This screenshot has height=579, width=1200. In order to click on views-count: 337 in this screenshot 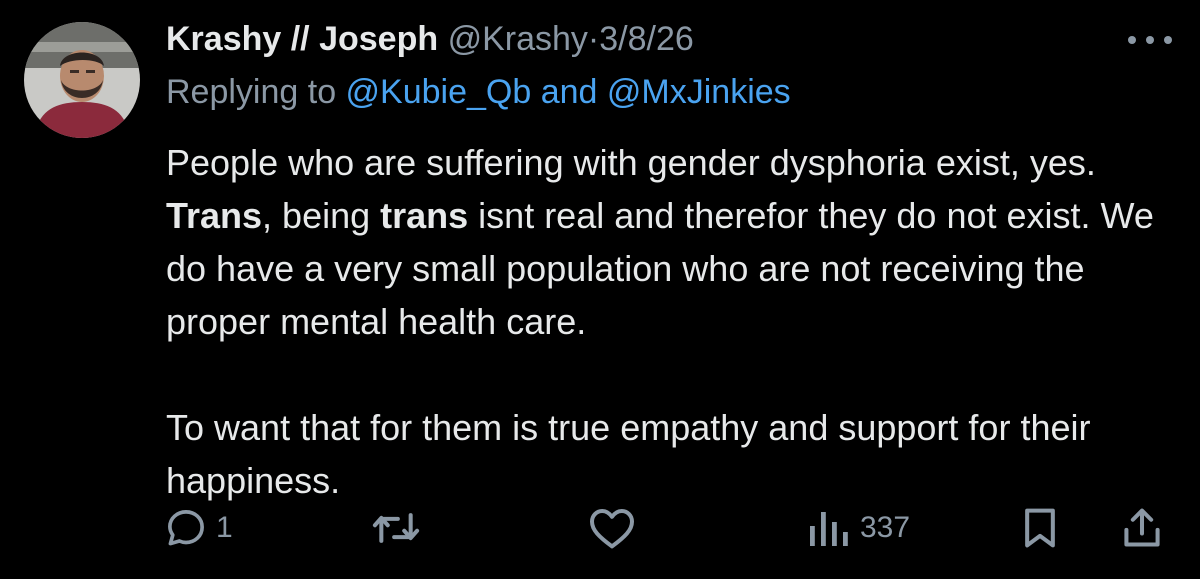, I will do `click(885, 527)`.